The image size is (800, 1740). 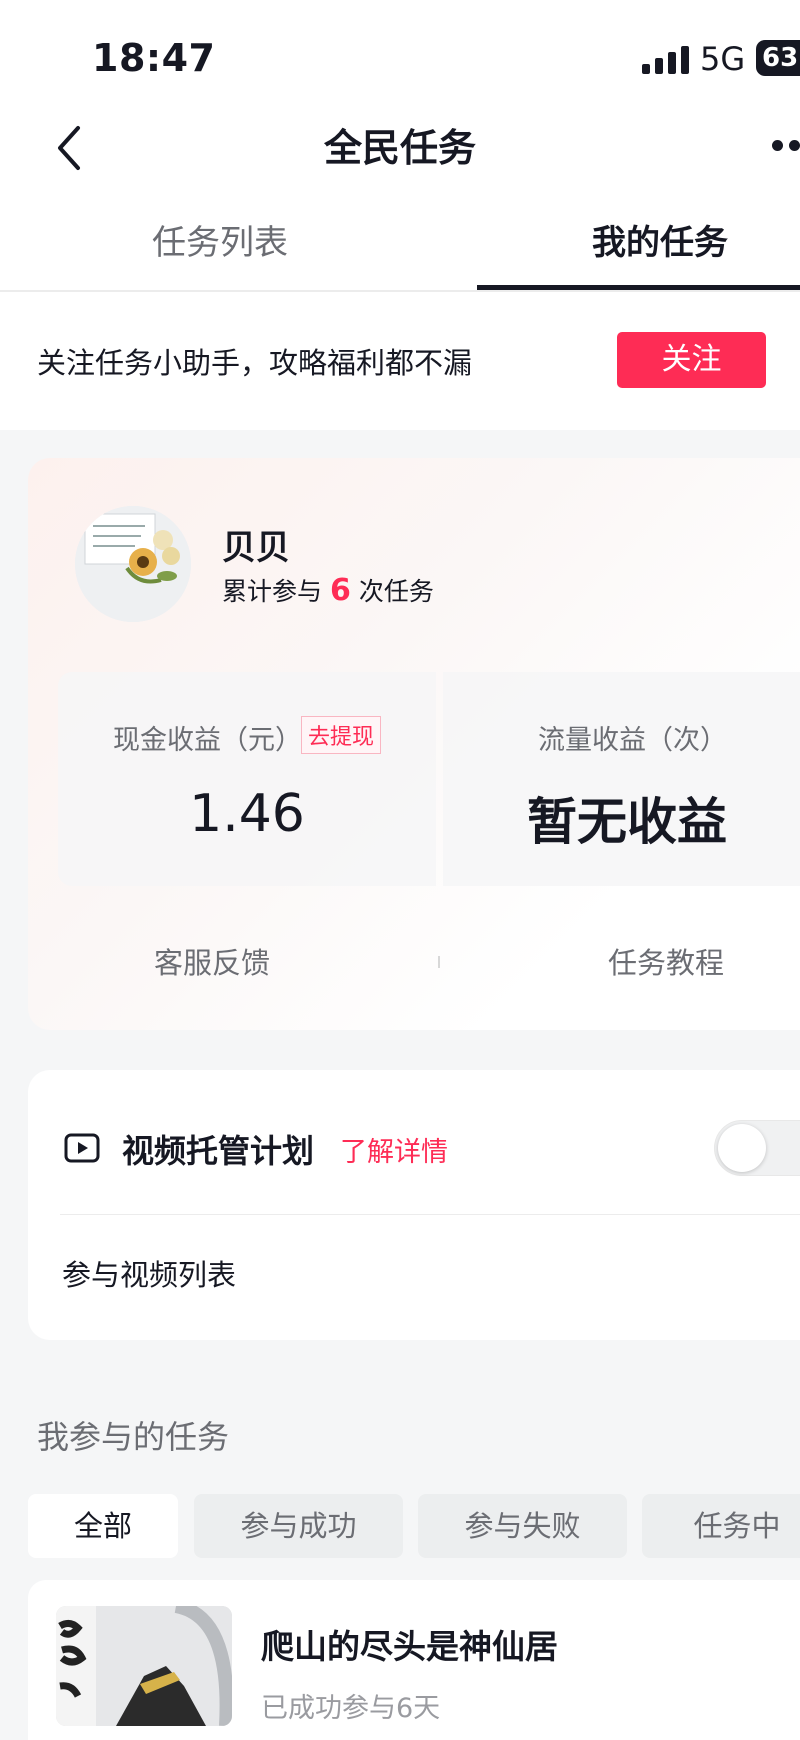 What do you see at coordinates (247, 814) in the screenshot?
I see `cash-income-value: 1.46` at bounding box center [247, 814].